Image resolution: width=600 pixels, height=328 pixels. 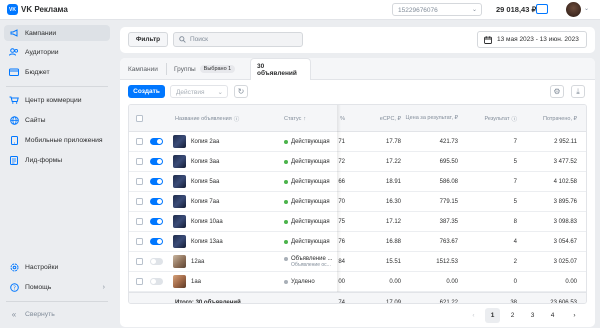 I want to click on date-range-picker: 13 мая 2023 - 13 июн. 2023, so click(x=532, y=39).